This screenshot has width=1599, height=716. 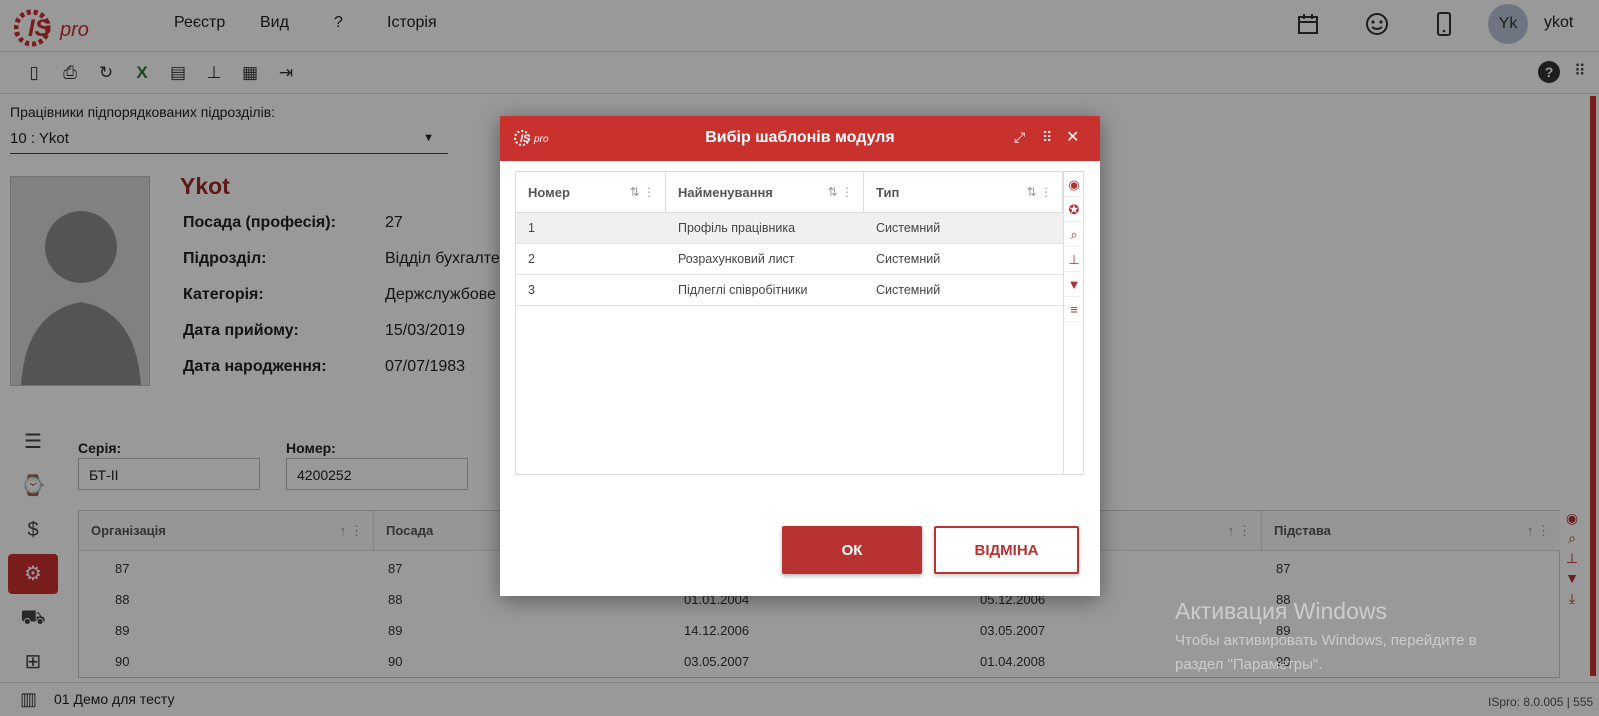 What do you see at coordinates (1074, 209) in the screenshot?
I see `palette-icon: ✪` at bounding box center [1074, 209].